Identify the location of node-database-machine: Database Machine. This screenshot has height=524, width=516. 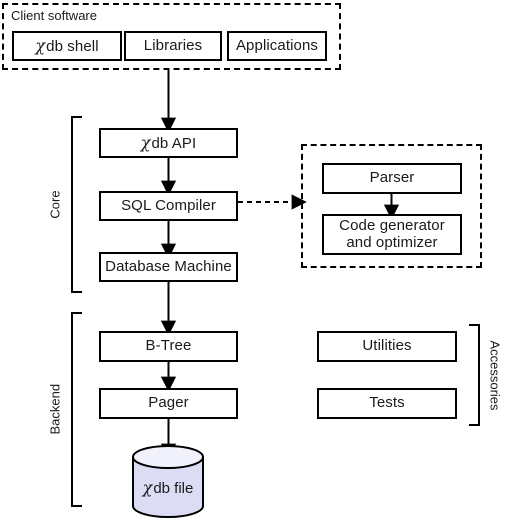
(168, 267).